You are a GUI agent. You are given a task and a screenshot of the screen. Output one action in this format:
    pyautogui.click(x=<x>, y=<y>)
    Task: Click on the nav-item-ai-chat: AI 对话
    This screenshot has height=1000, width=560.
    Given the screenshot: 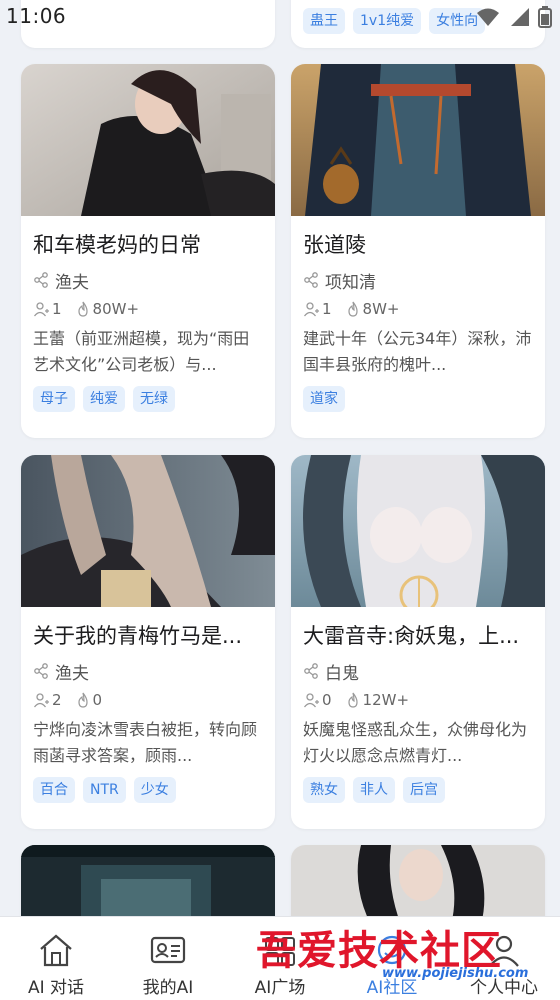 What is the action you would take?
    pyautogui.click(x=56, y=958)
    